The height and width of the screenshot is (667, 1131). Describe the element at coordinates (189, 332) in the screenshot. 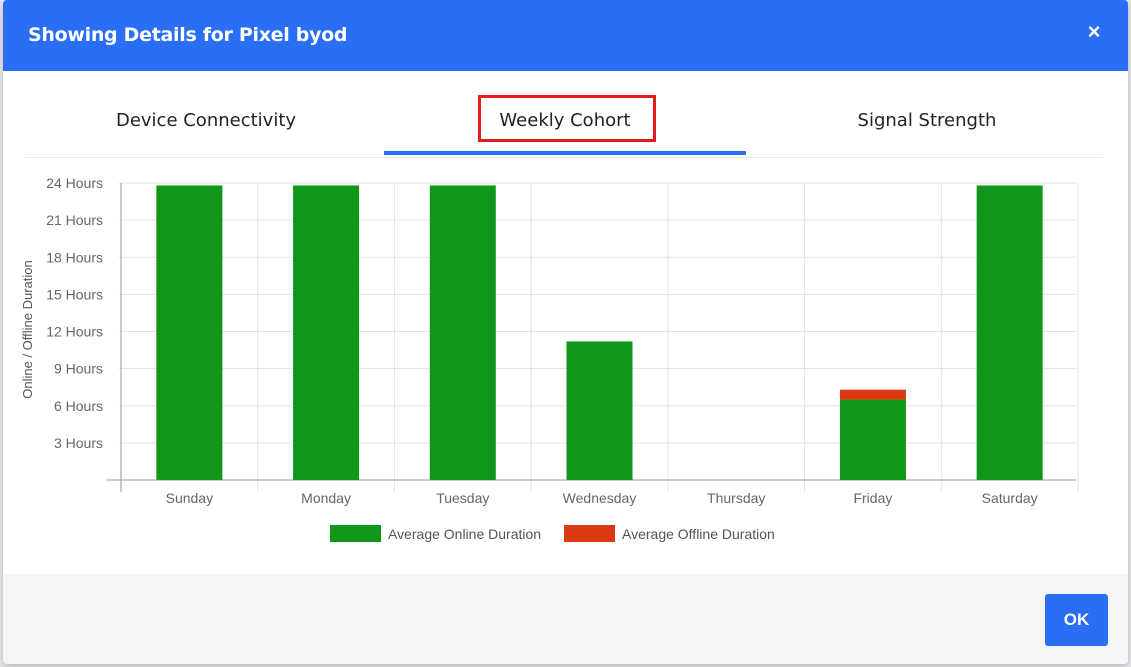

I see `bar-online-sunday` at that location.